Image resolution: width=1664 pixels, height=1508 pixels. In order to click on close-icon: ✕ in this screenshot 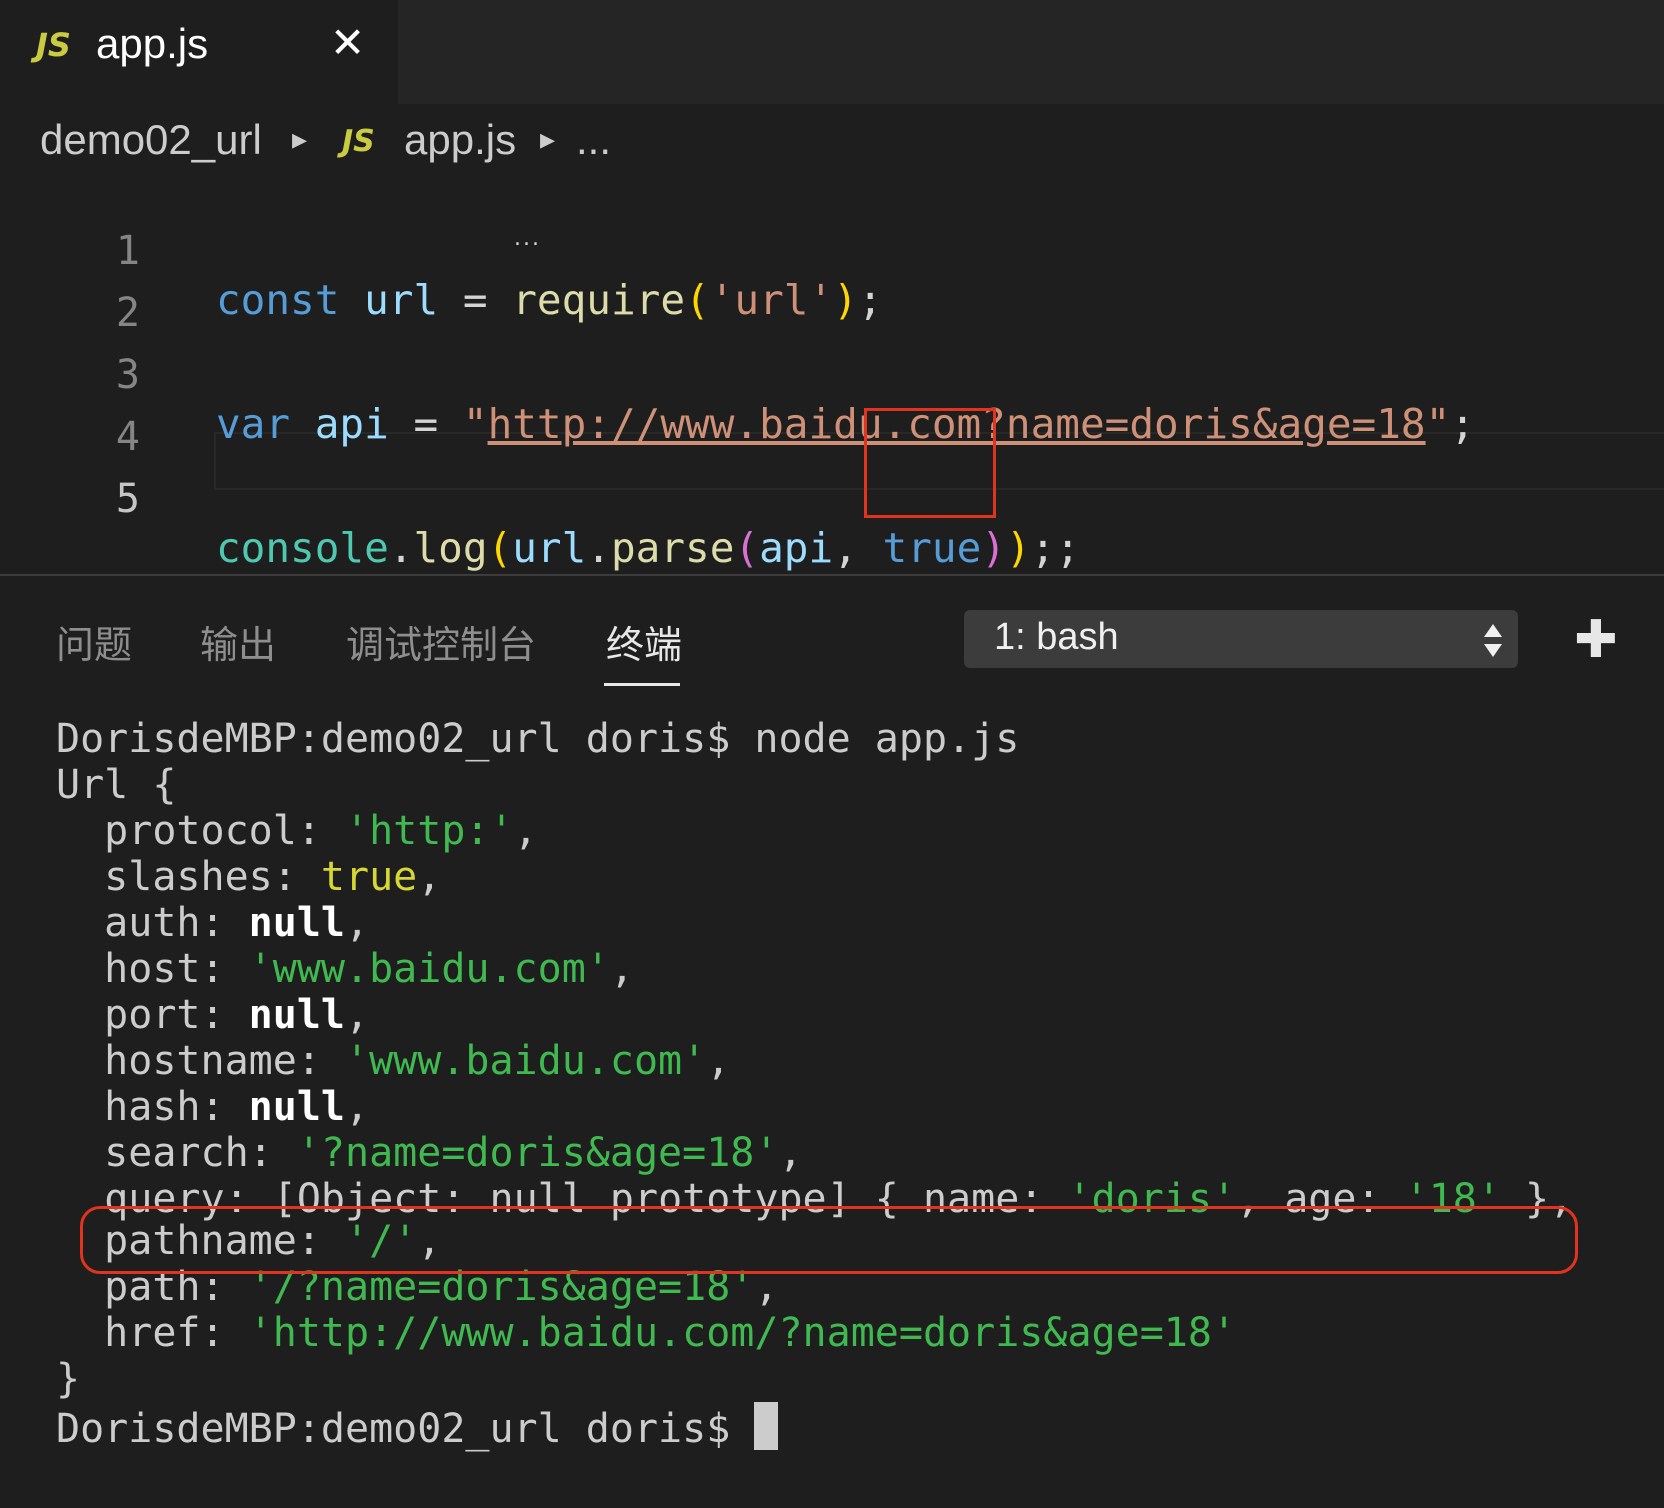, I will do `click(347, 42)`.